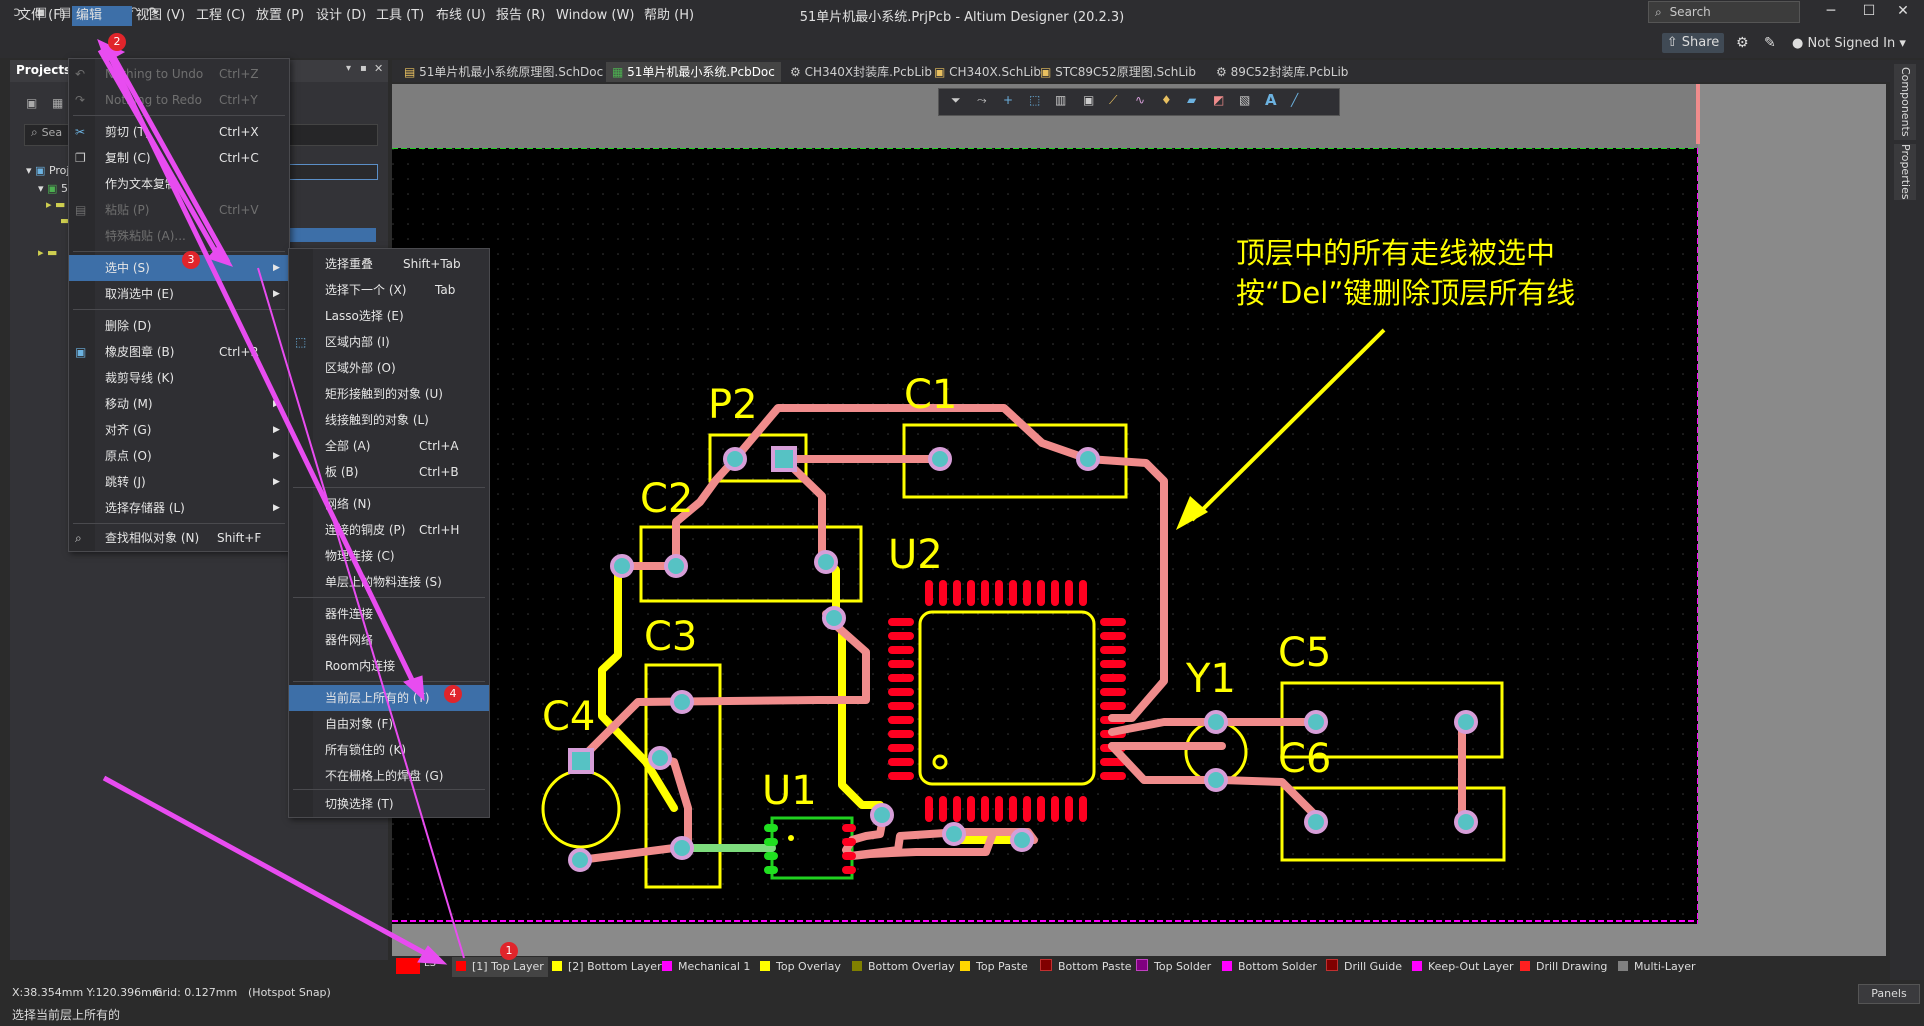 The height and width of the screenshot is (1026, 1924). Describe the element at coordinates (1244, 100) in the screenshot. I see `dimension-icon: ▧` at that location.